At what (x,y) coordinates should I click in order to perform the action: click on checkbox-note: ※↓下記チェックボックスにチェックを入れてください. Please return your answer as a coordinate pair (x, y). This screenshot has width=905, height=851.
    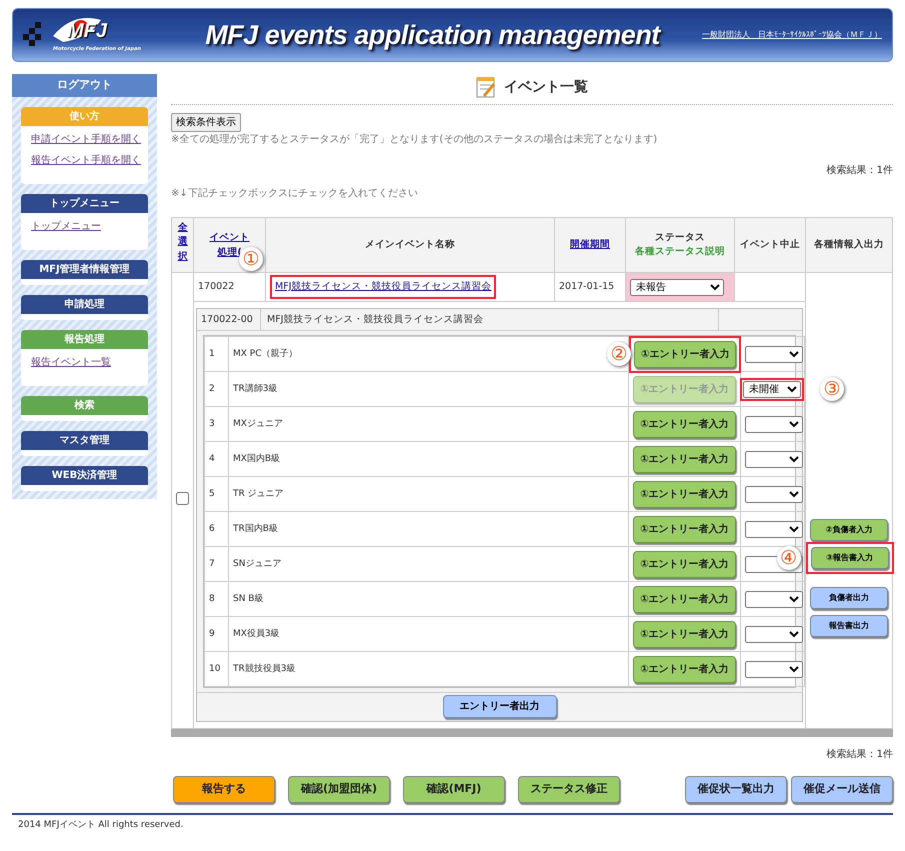
    Looking at the image, I should click on (294, 193).